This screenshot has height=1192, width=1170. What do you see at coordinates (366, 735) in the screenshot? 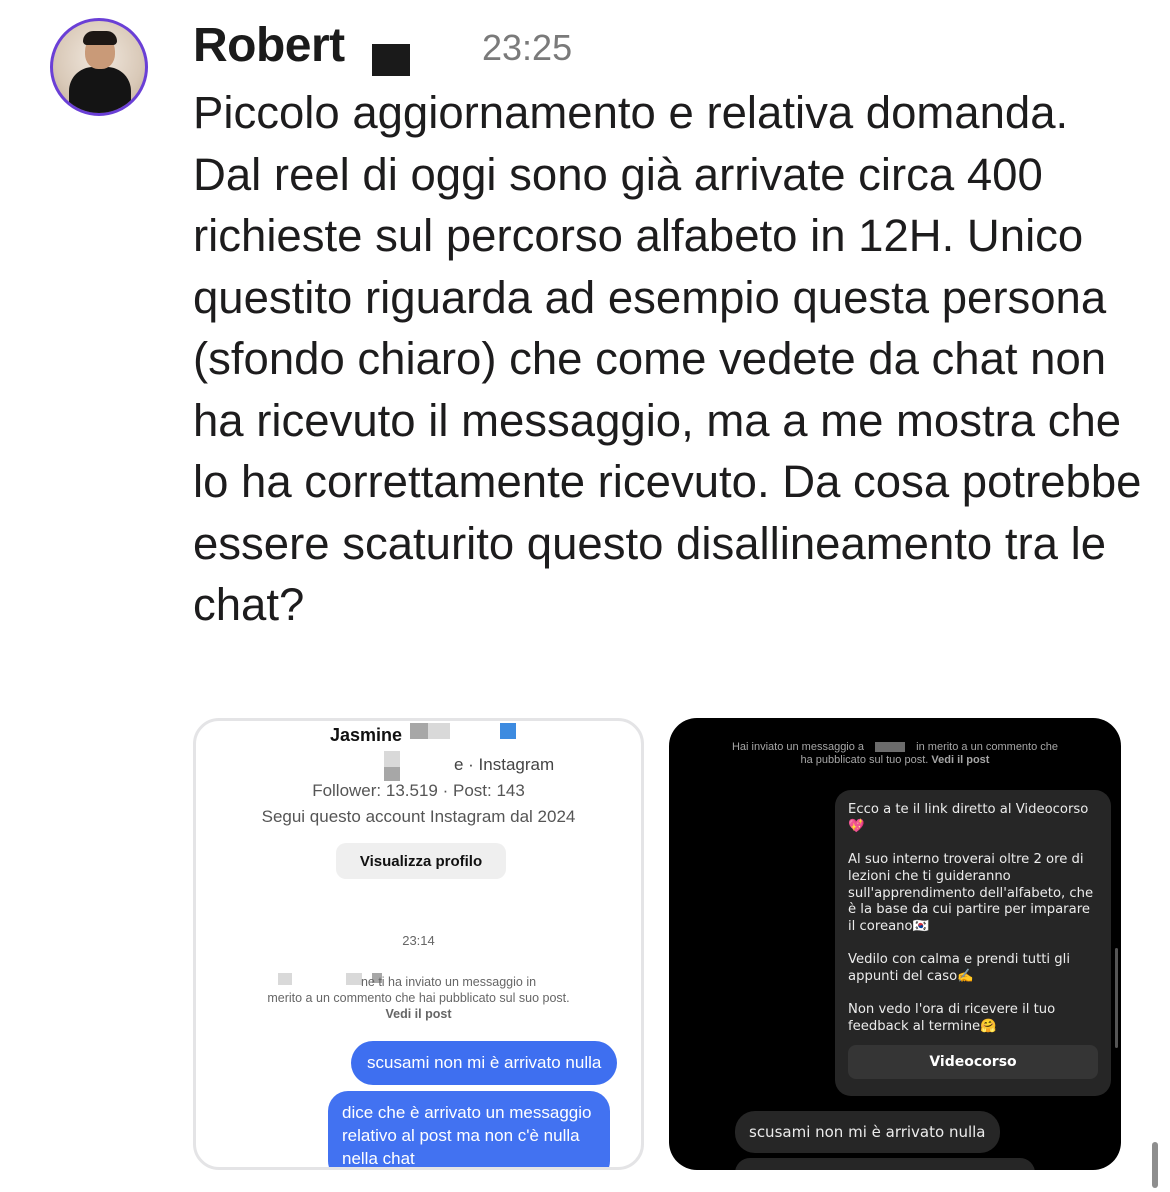
I see `chat-profile-name: Jasmine` at bounding box center [366, 735].